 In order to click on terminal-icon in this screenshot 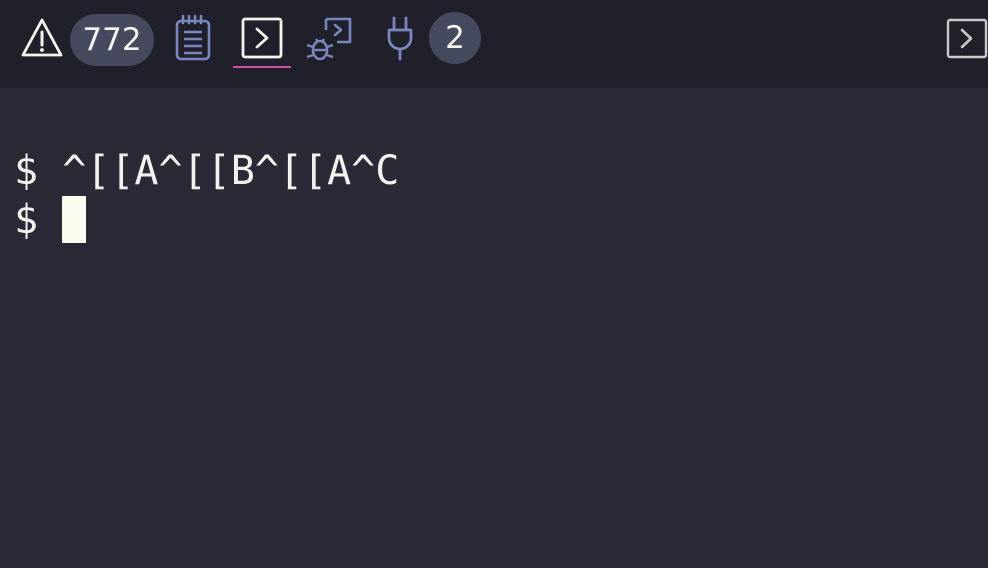, I will do `click(262, 38)`.